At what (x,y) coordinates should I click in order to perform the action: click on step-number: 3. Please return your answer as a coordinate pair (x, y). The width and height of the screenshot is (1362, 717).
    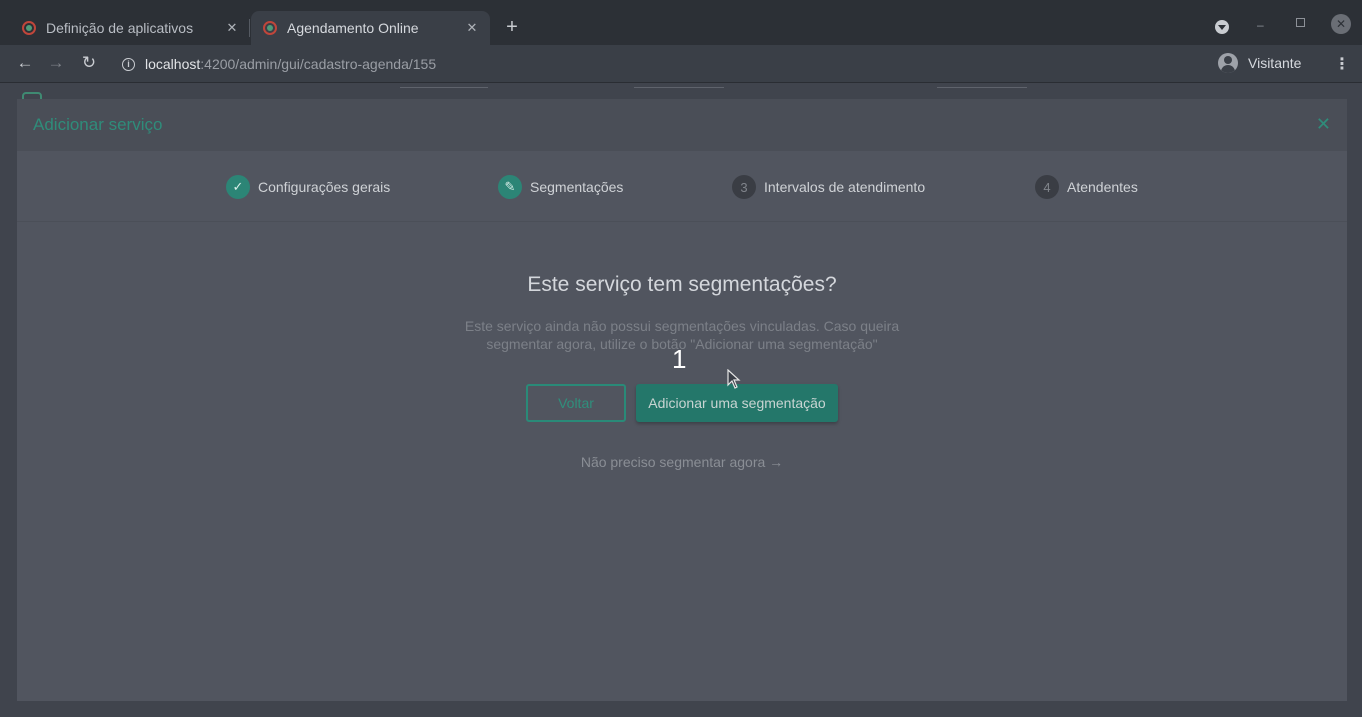
    Looking at the image, I should click on (744, 187).